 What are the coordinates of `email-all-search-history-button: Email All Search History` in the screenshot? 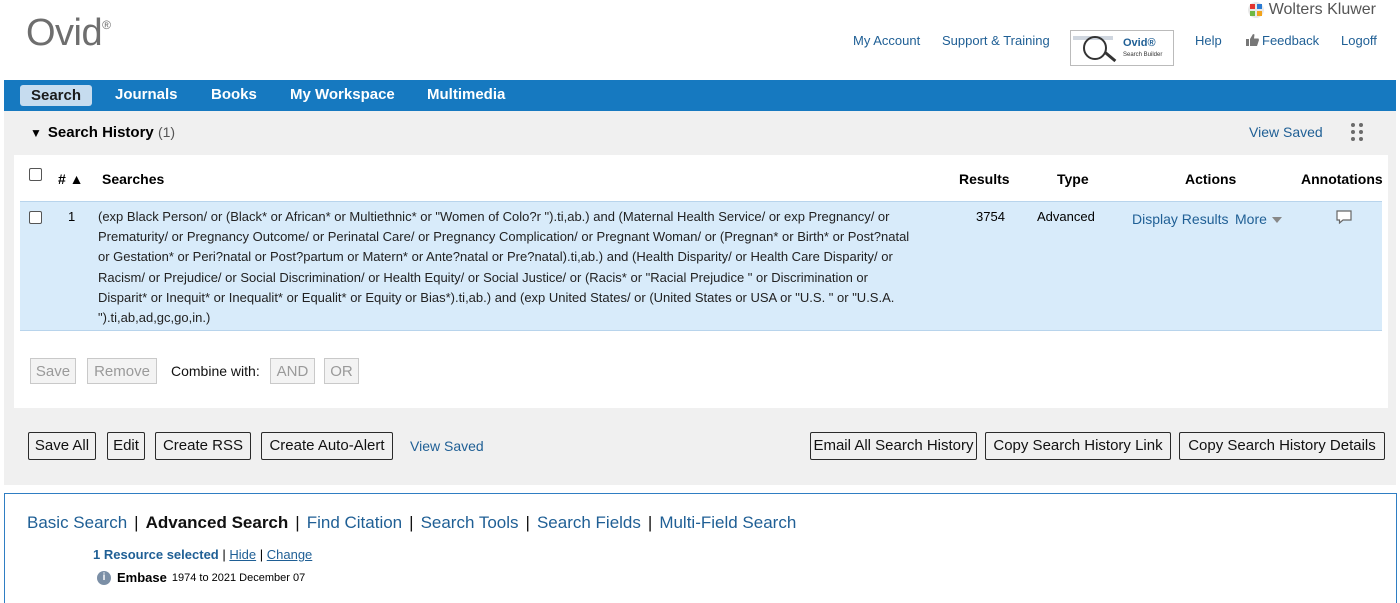 It's located at (893, 446).